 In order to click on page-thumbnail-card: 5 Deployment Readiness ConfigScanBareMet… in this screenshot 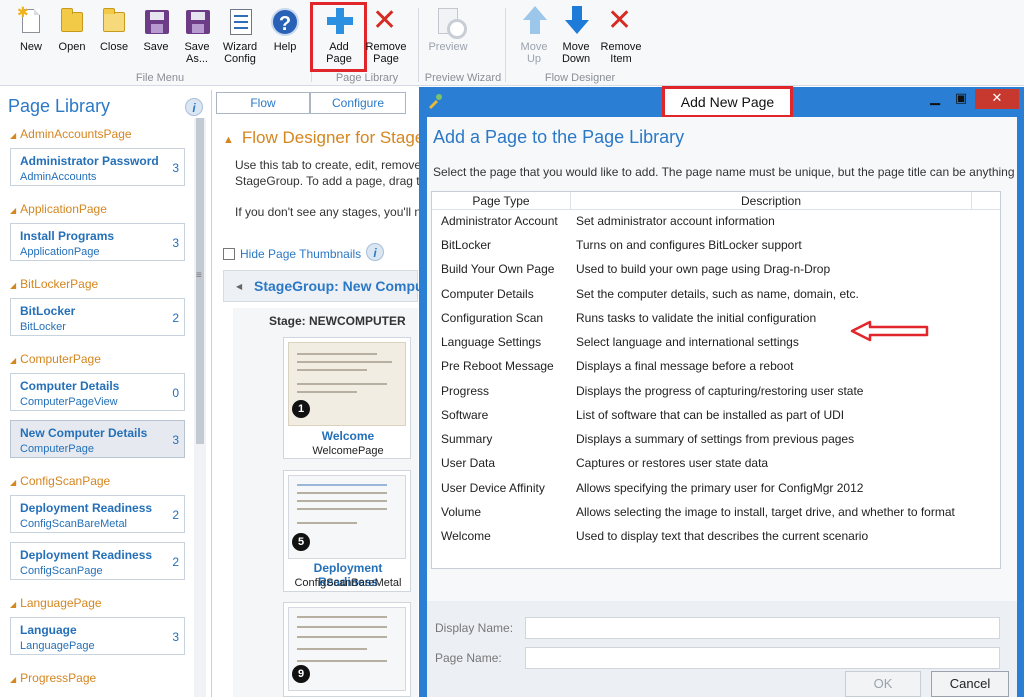, I will do `click(347, 531)`.